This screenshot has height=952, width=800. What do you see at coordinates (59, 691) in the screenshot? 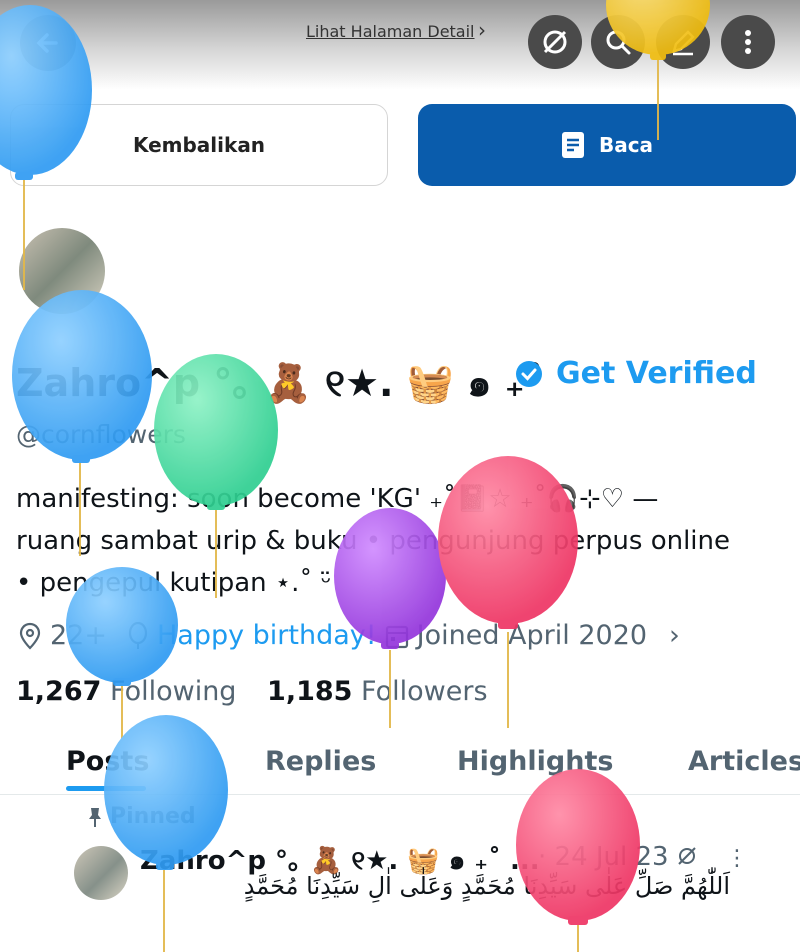
I see `following-count: 1,267` at bounding box center [59, 691].